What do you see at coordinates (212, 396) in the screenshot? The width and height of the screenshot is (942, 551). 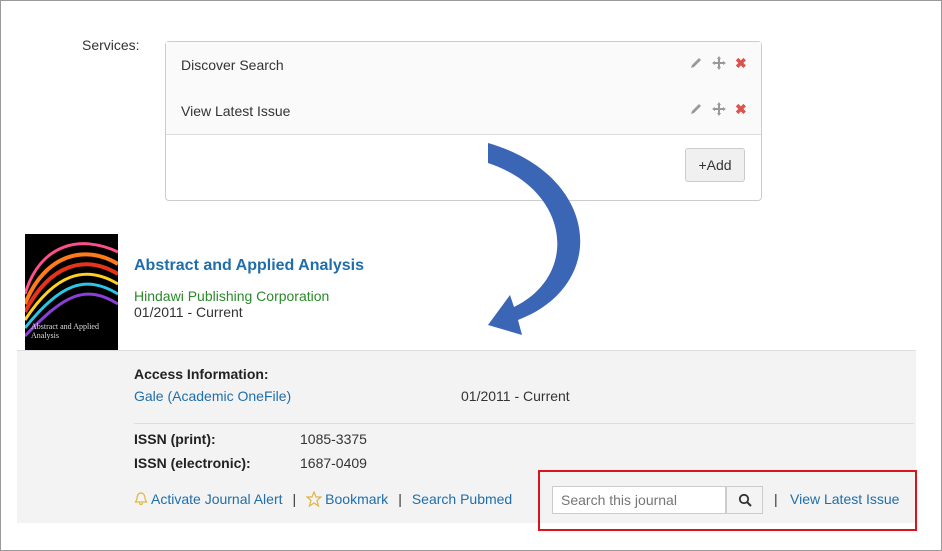 I see `provider-link: Gale (Academic OneFile)` at bounding box center [212, 396].